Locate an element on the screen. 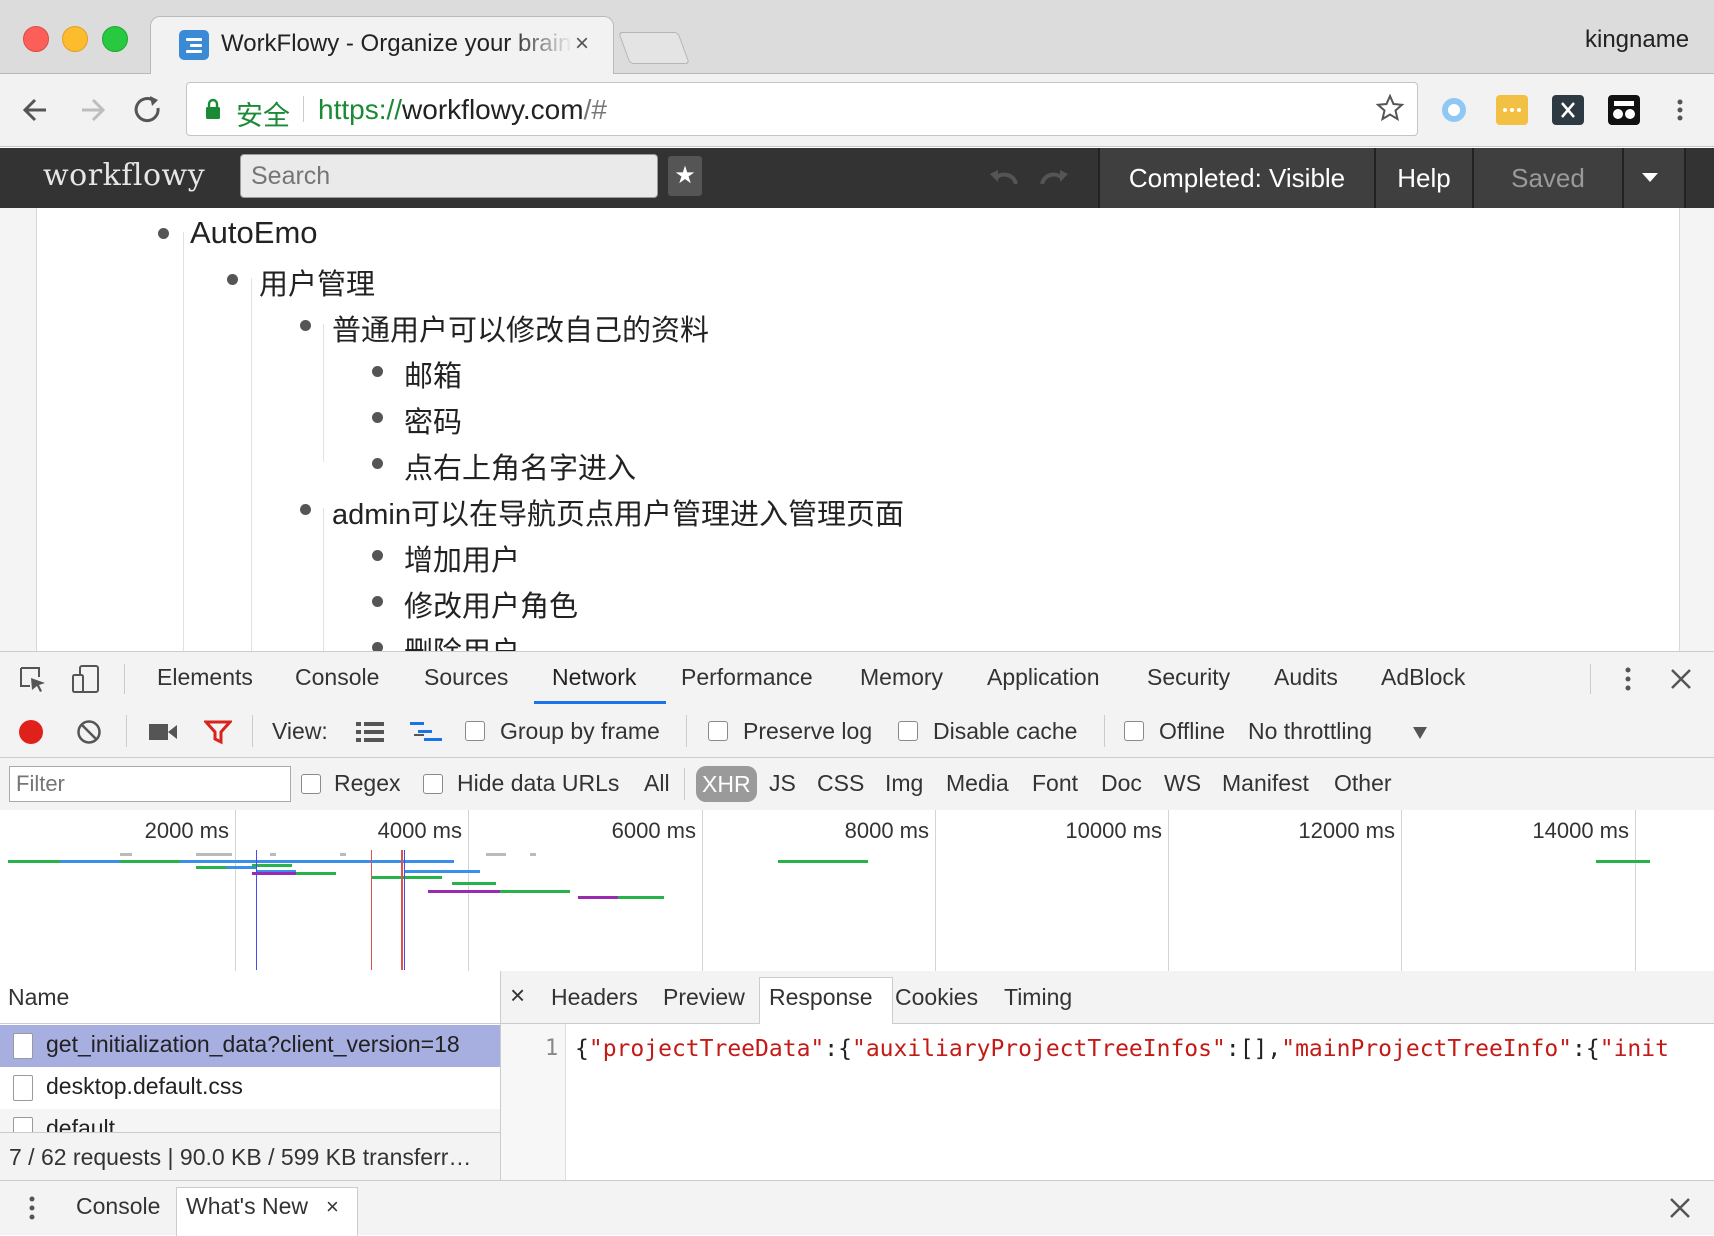 This screenshot has width=1714, height=1236. drawer-tab-whats-new: What's New is located at coordinates (247, 1206).